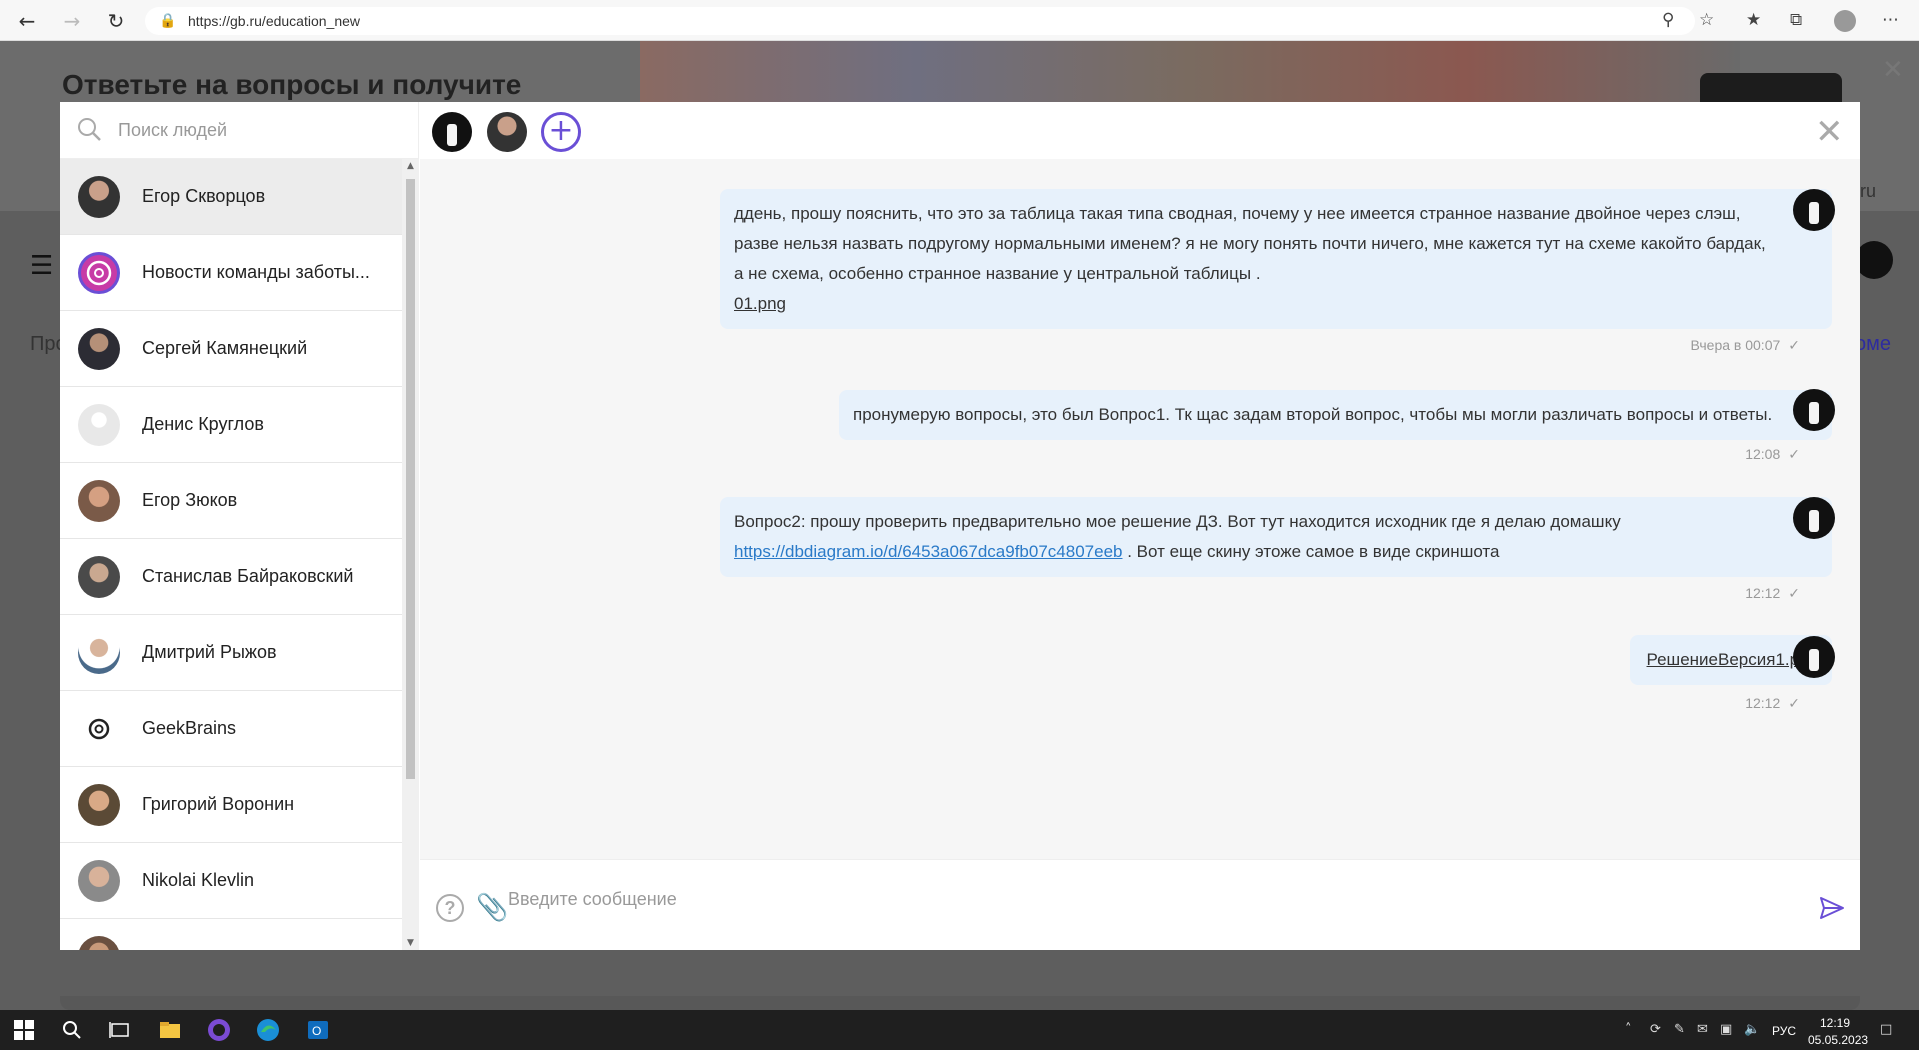 The image size is (1919, 1050). I want to click on message-composer: ? 📎, so click(1140, 904).